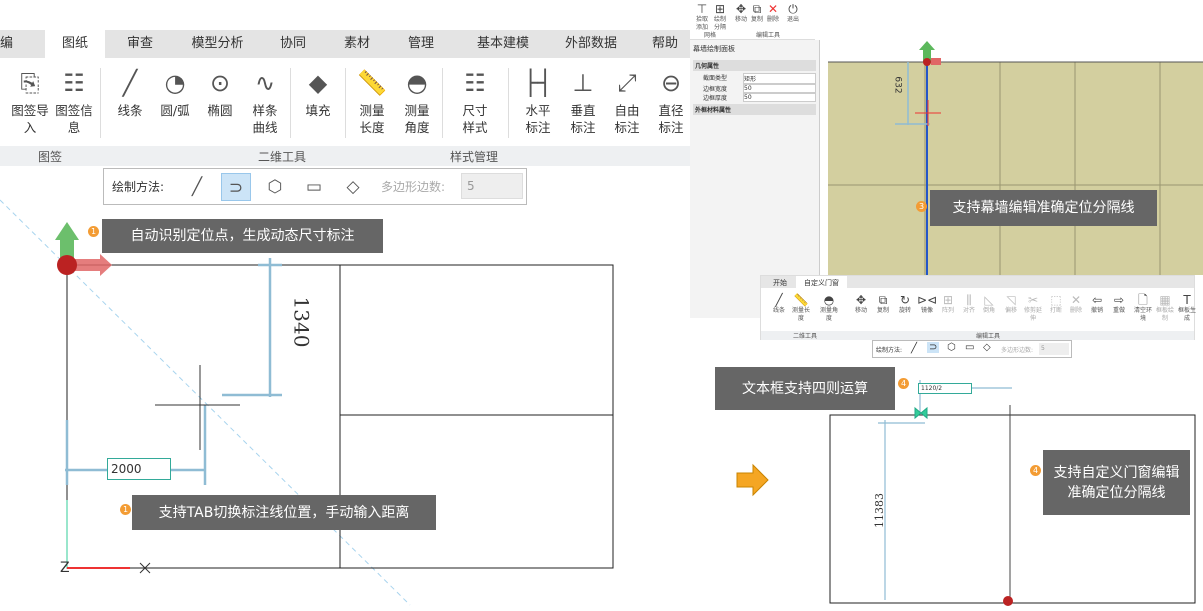  I want to click on rotated-rect-method-button: ◇, so click(987, 347).